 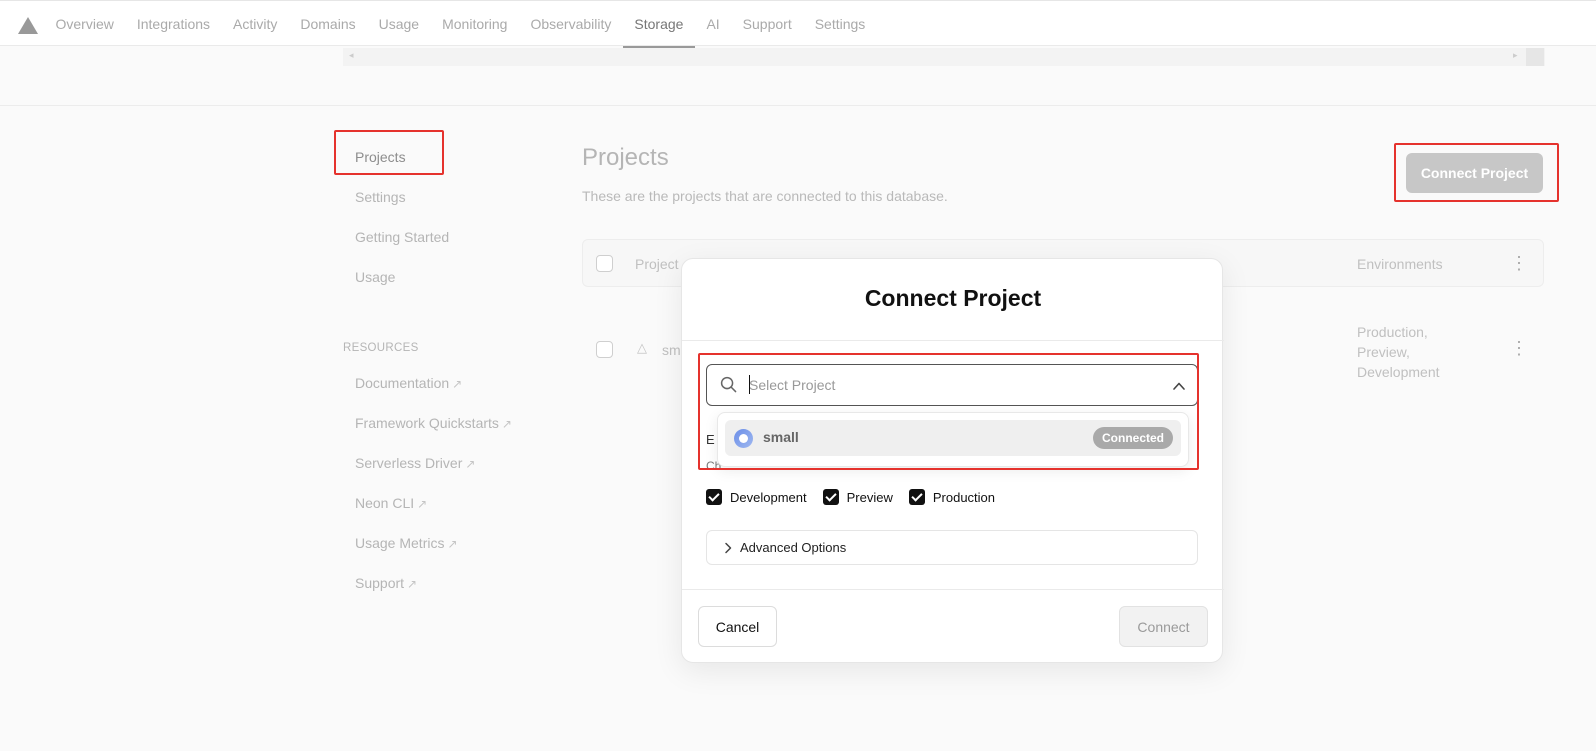 I want to click on resource-link-framework-quickstarts: Framework Quickstarts ↗, so click(x=433, y=423).